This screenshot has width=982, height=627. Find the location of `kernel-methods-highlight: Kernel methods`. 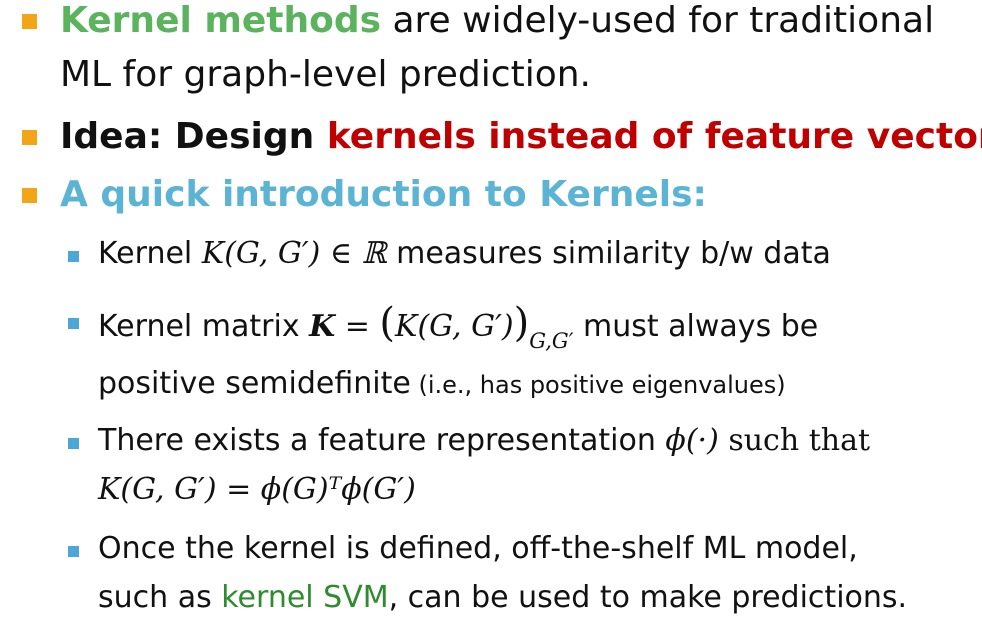

kernel-methods-highlight: Kernel methods is located at coordinates (221, 20).